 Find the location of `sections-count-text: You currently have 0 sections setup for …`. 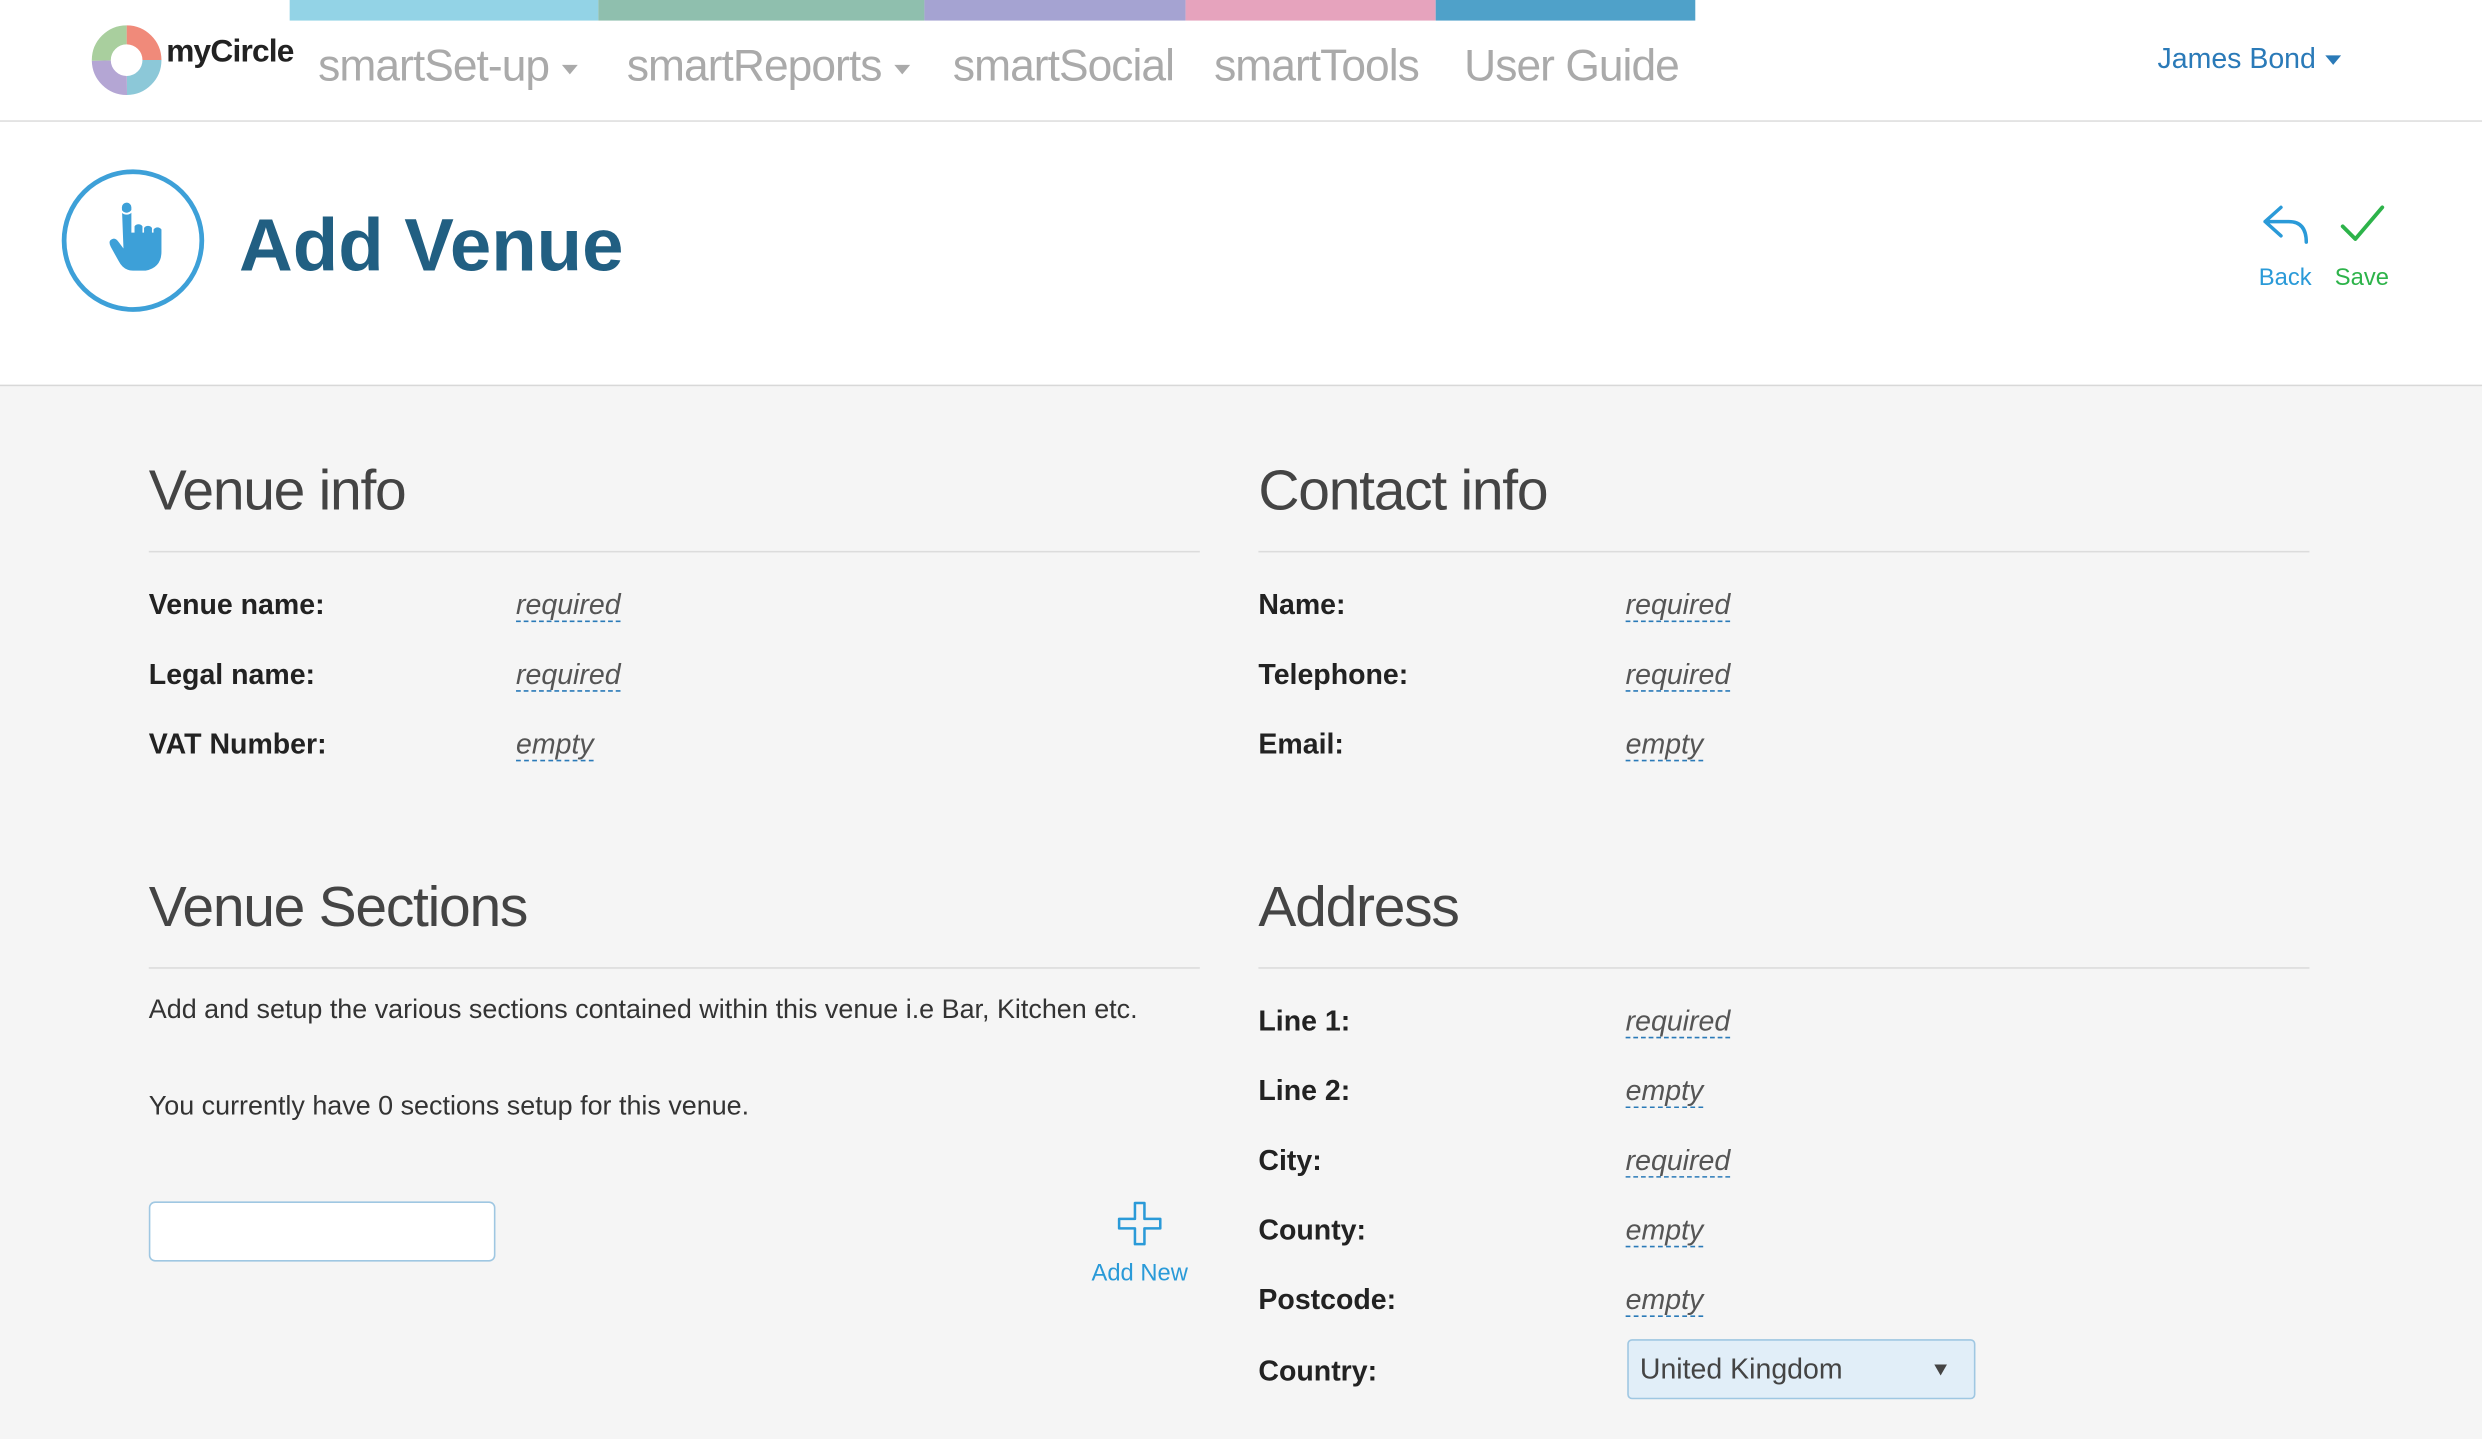

sections-count-text: You currently have 0 sections setup for … is located at coordinates (449, 1105).